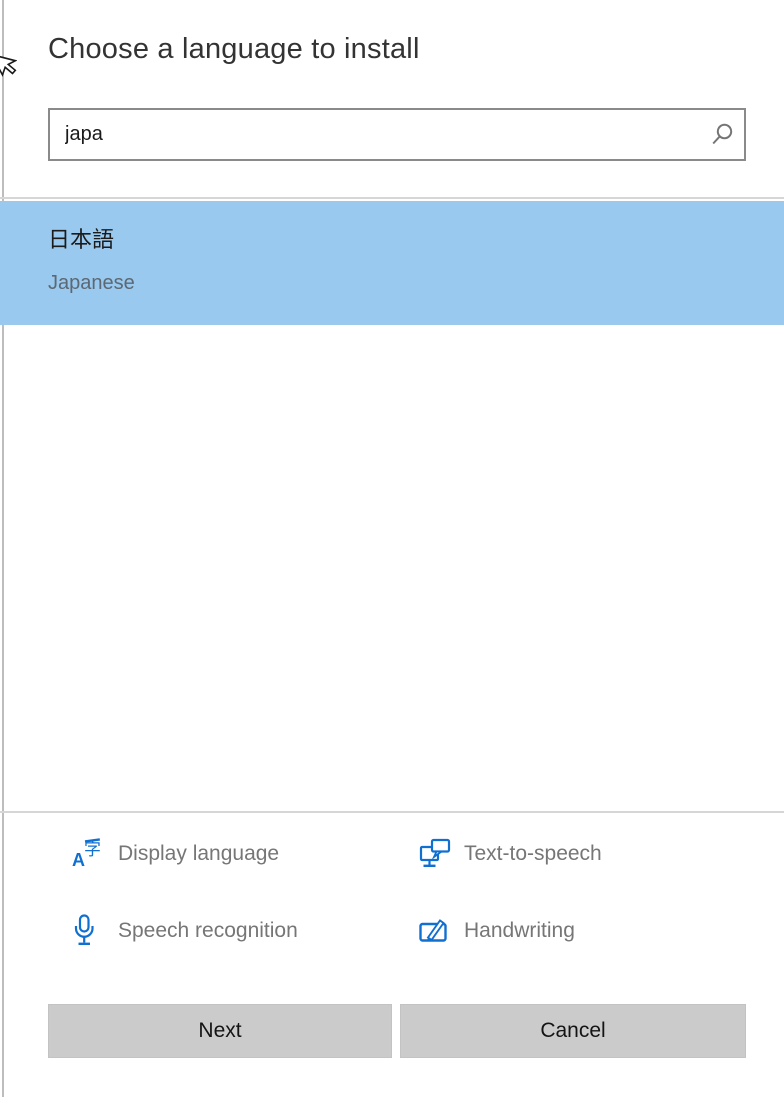 This screenshot has width=784, height=1097. Describe the element at coordinates (533, 853) in the screenshot. I see `legend-label: Text-to-speech` at that location.